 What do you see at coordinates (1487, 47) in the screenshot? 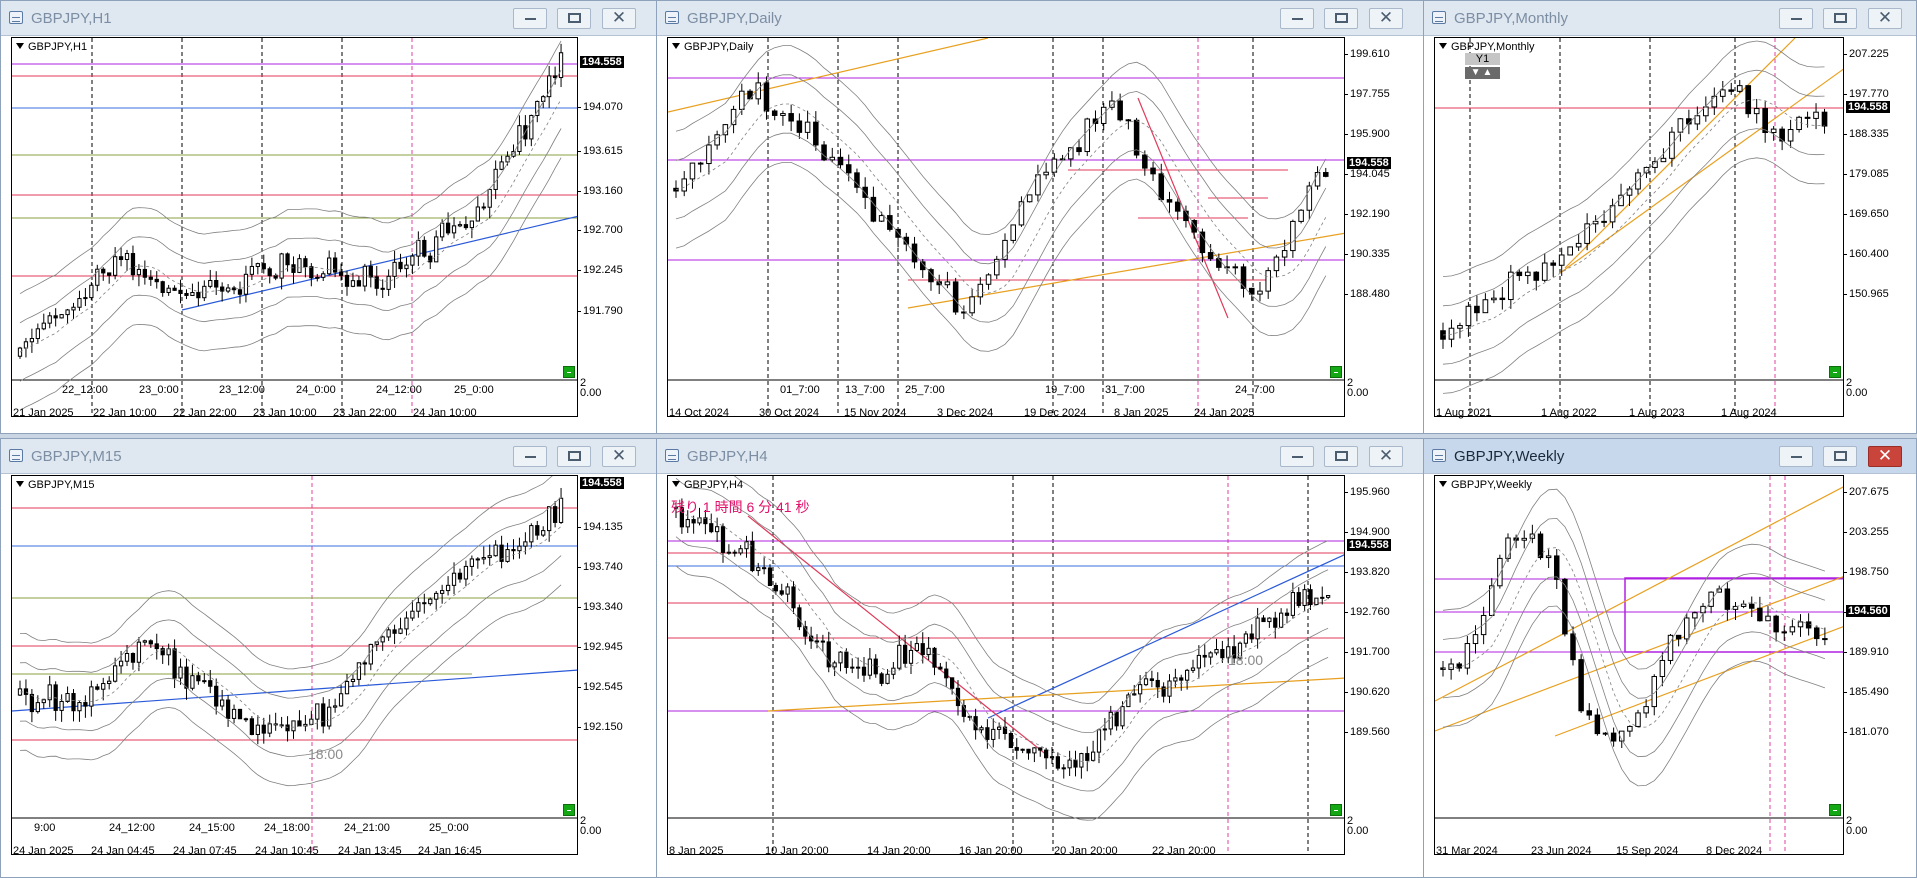
I see `symbol-label: GBPJPY,Monthly` at bounding box center [1487, 47].